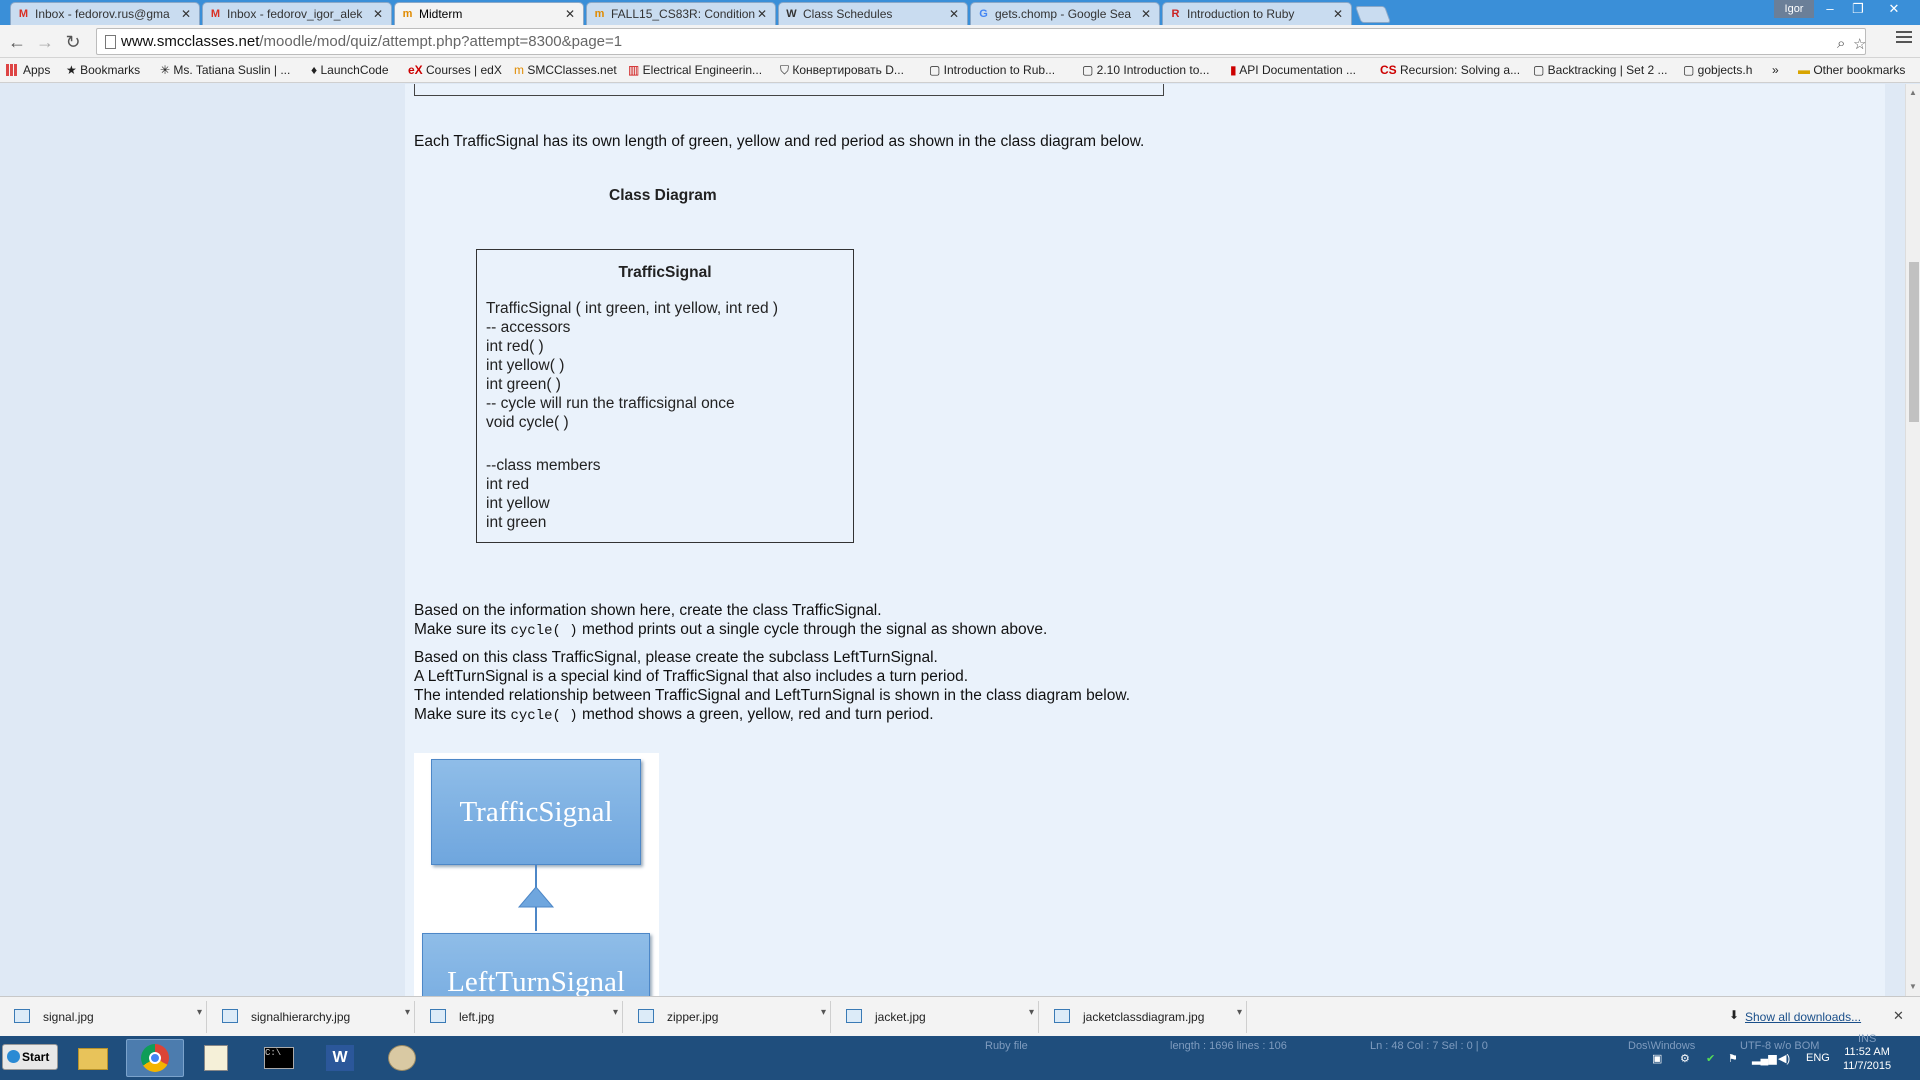  What do you see at coordinates (1841, 43) in the screenshot?
I see `search-icon: ⌕` at bounding box center [1841, 43].